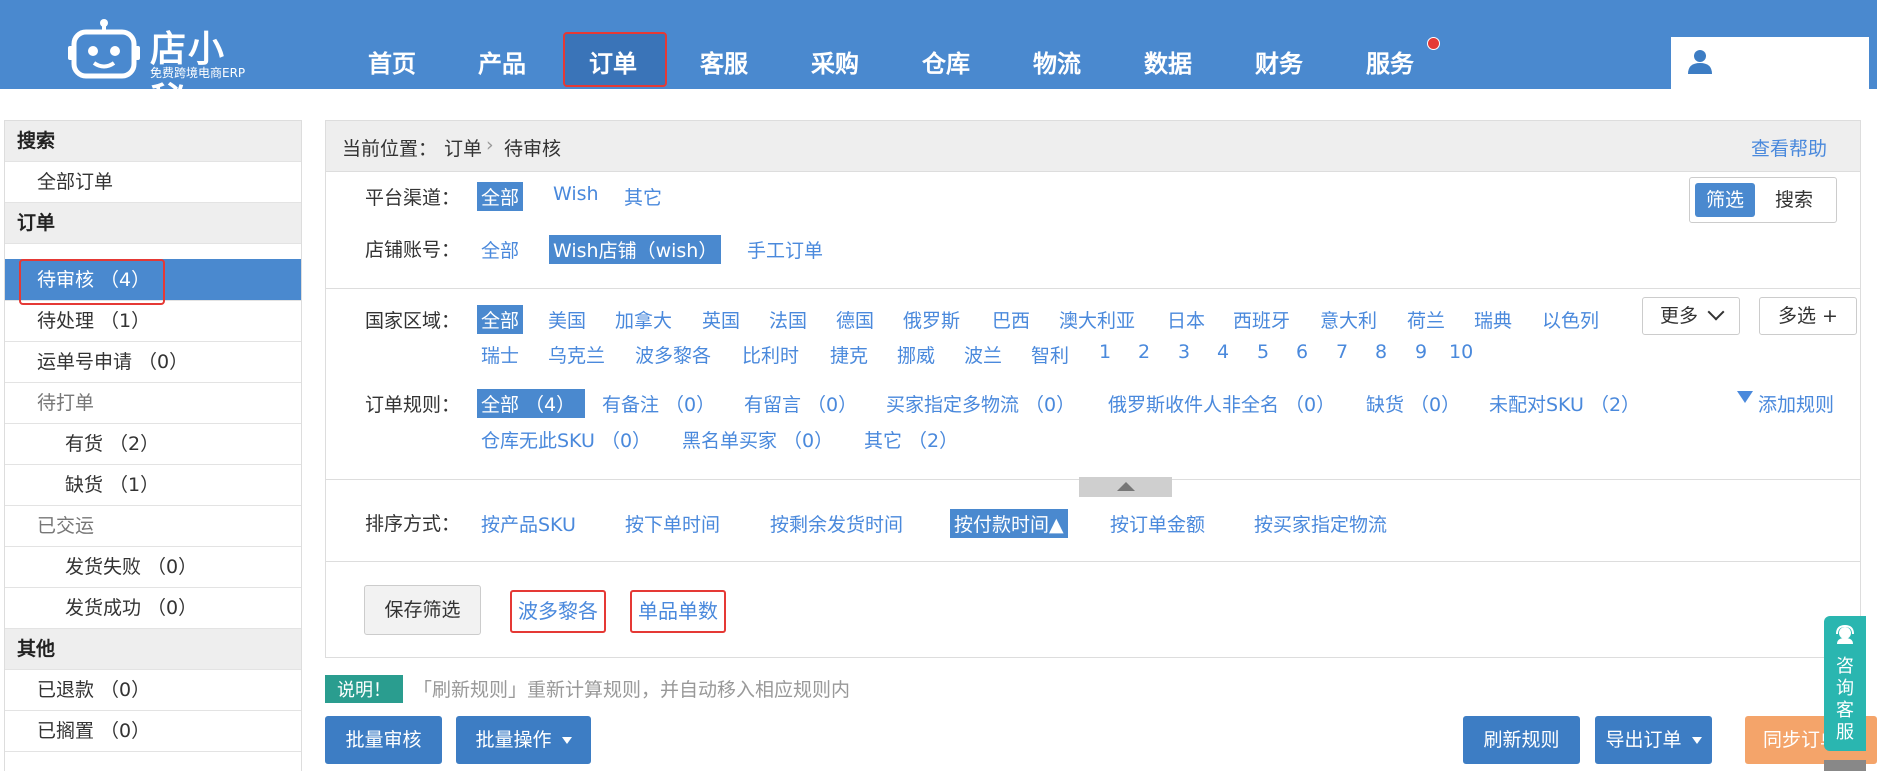 Image resolution: width=1877 pixels, height=771 pixels. What do you see at coordinates (502, 61) in the screenshot?
I see `nav-products: 产品` at bounding box center [502, 61].